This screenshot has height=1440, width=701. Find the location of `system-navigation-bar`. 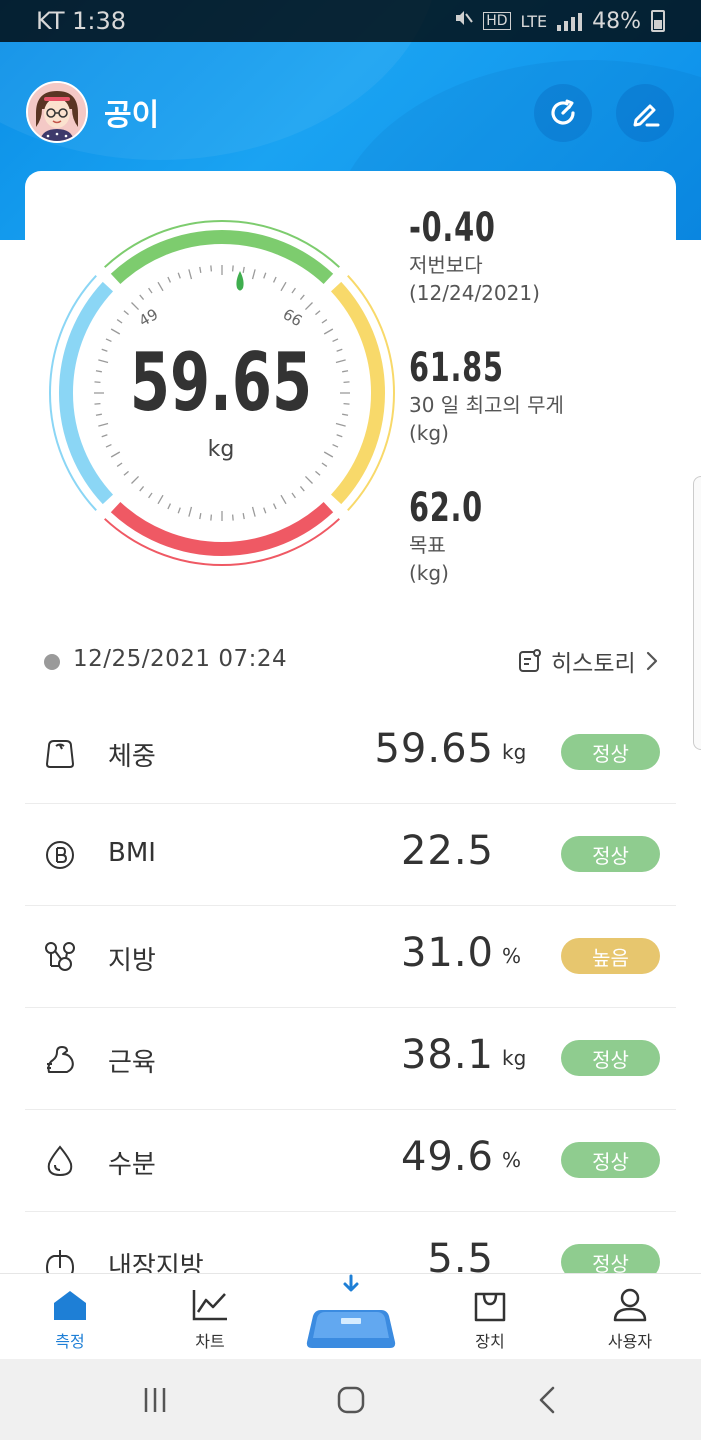

system-navigation-bar is located at coordinates (350, 1399).